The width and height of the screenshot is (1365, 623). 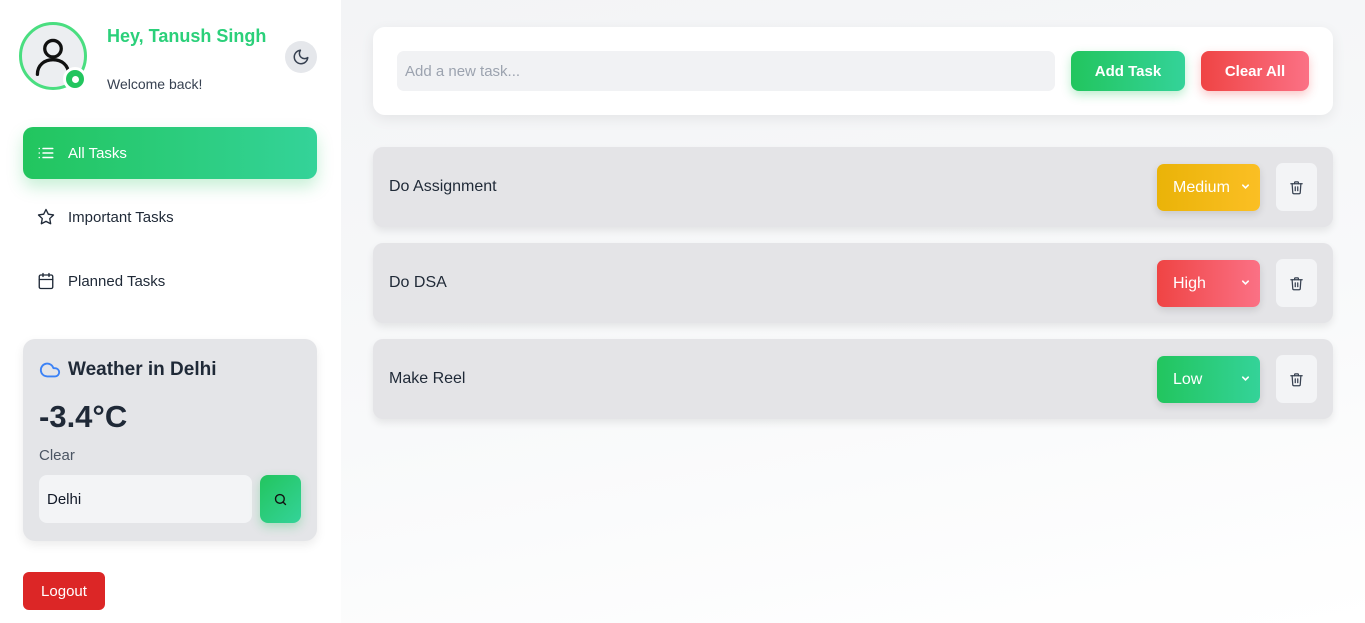 What do you see at coordinates (75, 79) in the screenshot?
I see `online-status-dot` at bounding box center [75, 79].